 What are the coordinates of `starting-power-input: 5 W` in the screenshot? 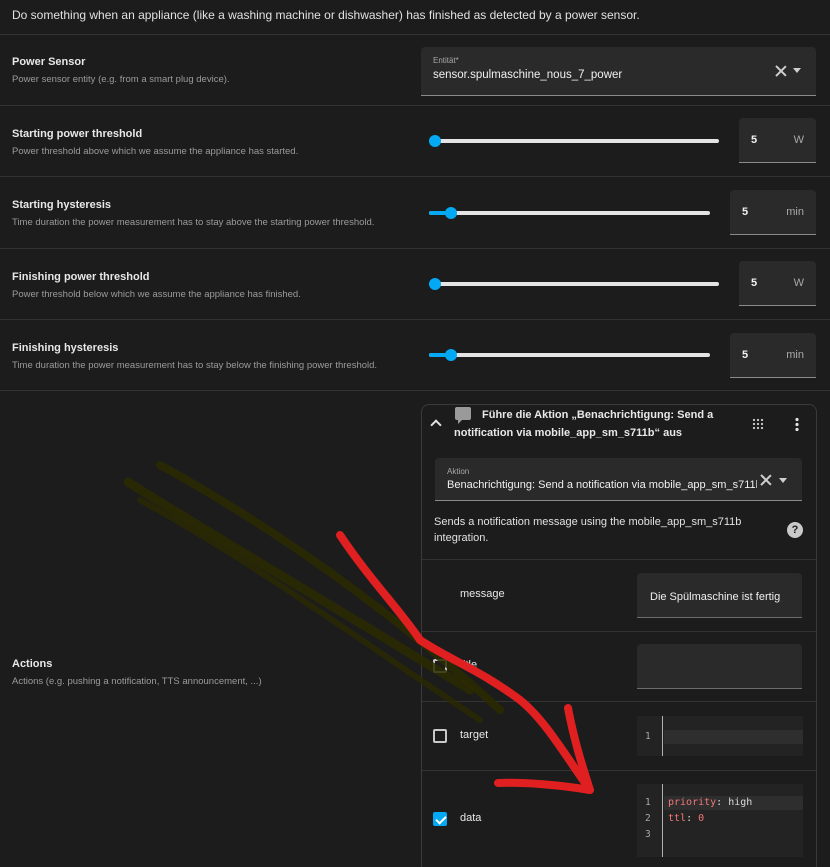 It's located at (777, 140).